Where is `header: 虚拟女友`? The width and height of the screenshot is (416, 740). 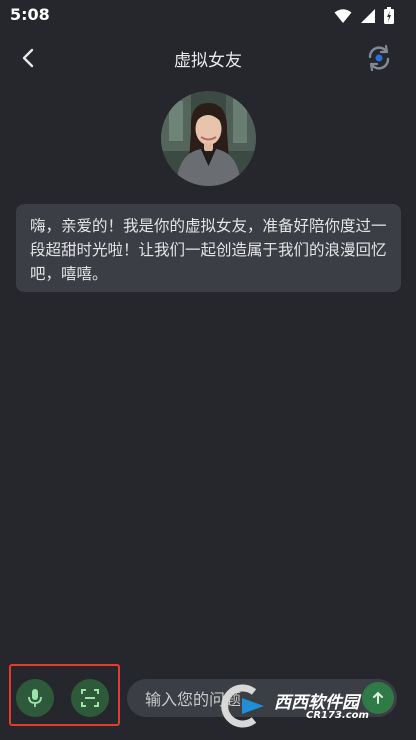 header: 虚拟女友 is located at coordinates (208, 58).